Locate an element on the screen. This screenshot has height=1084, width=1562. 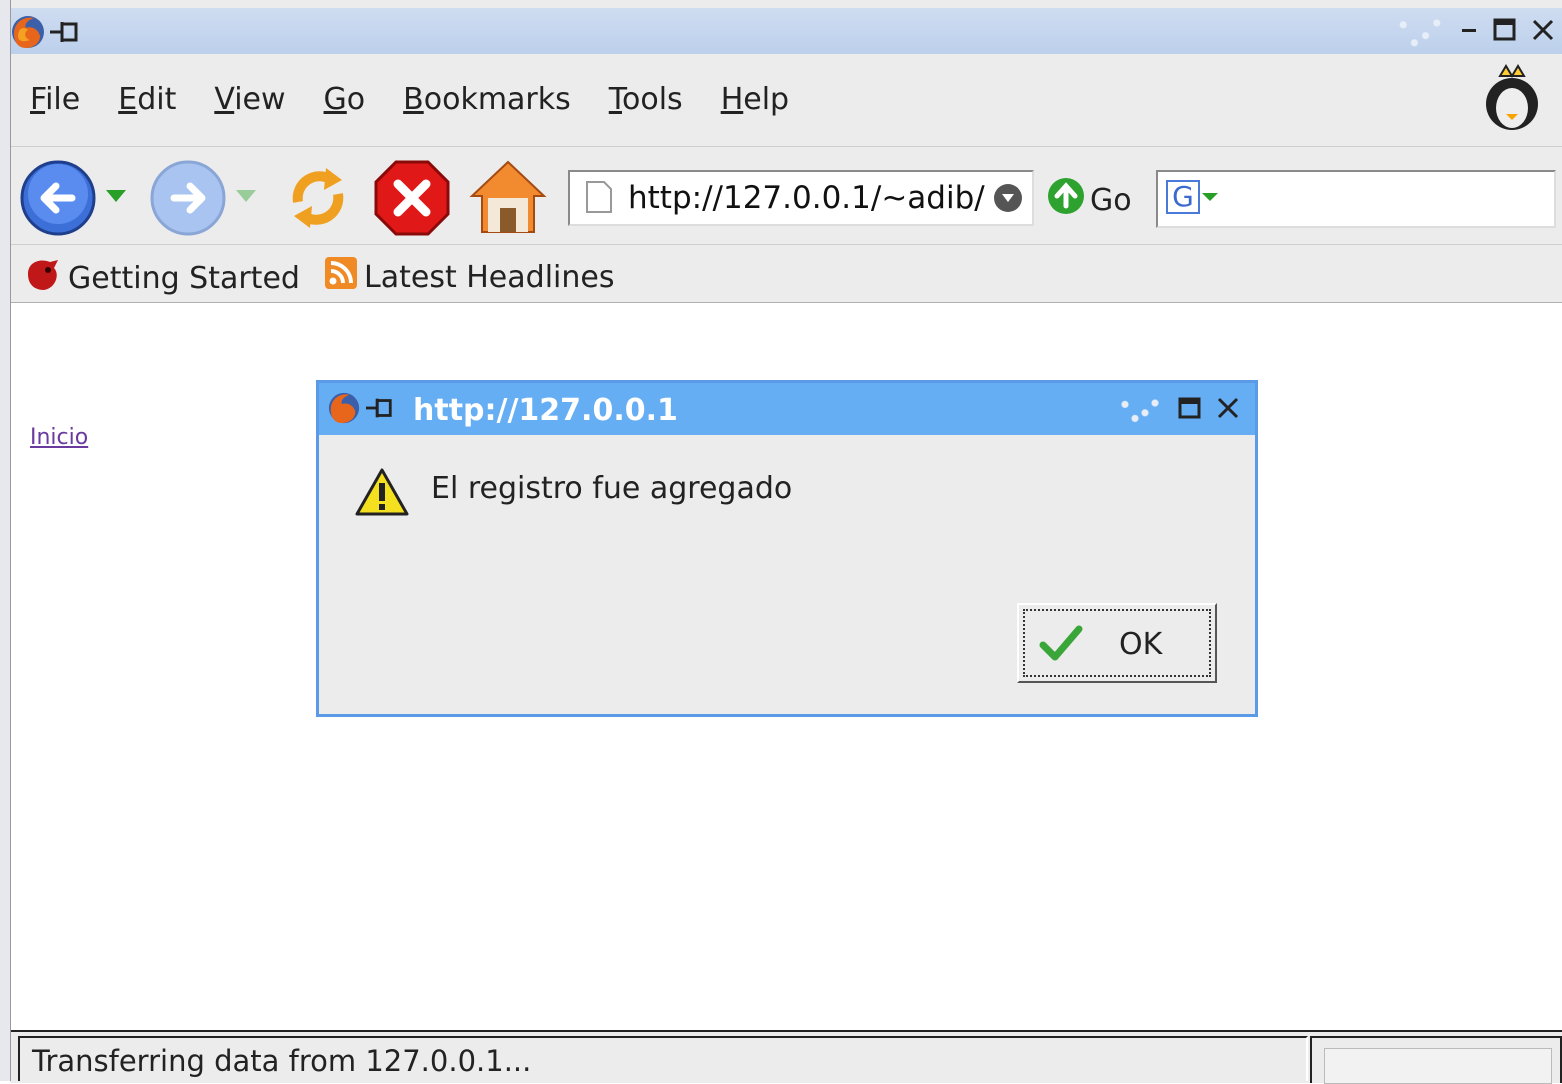
firefox-bookmark-icon is located at coordinates (43, 278).